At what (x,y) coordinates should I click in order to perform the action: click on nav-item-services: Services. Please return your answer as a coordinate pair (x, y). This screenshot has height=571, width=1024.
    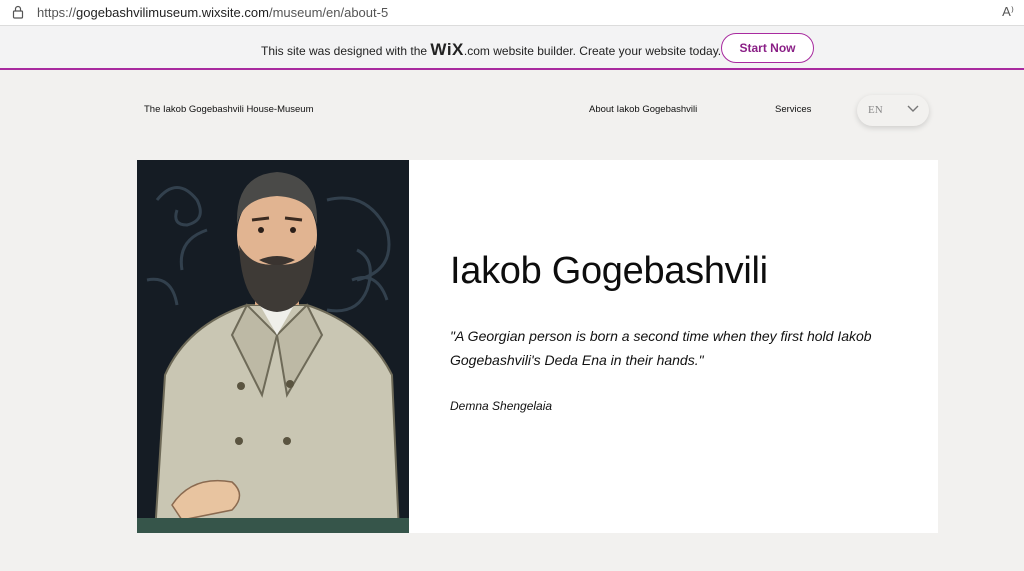
    Looking at the image, I should click on (793, 109).